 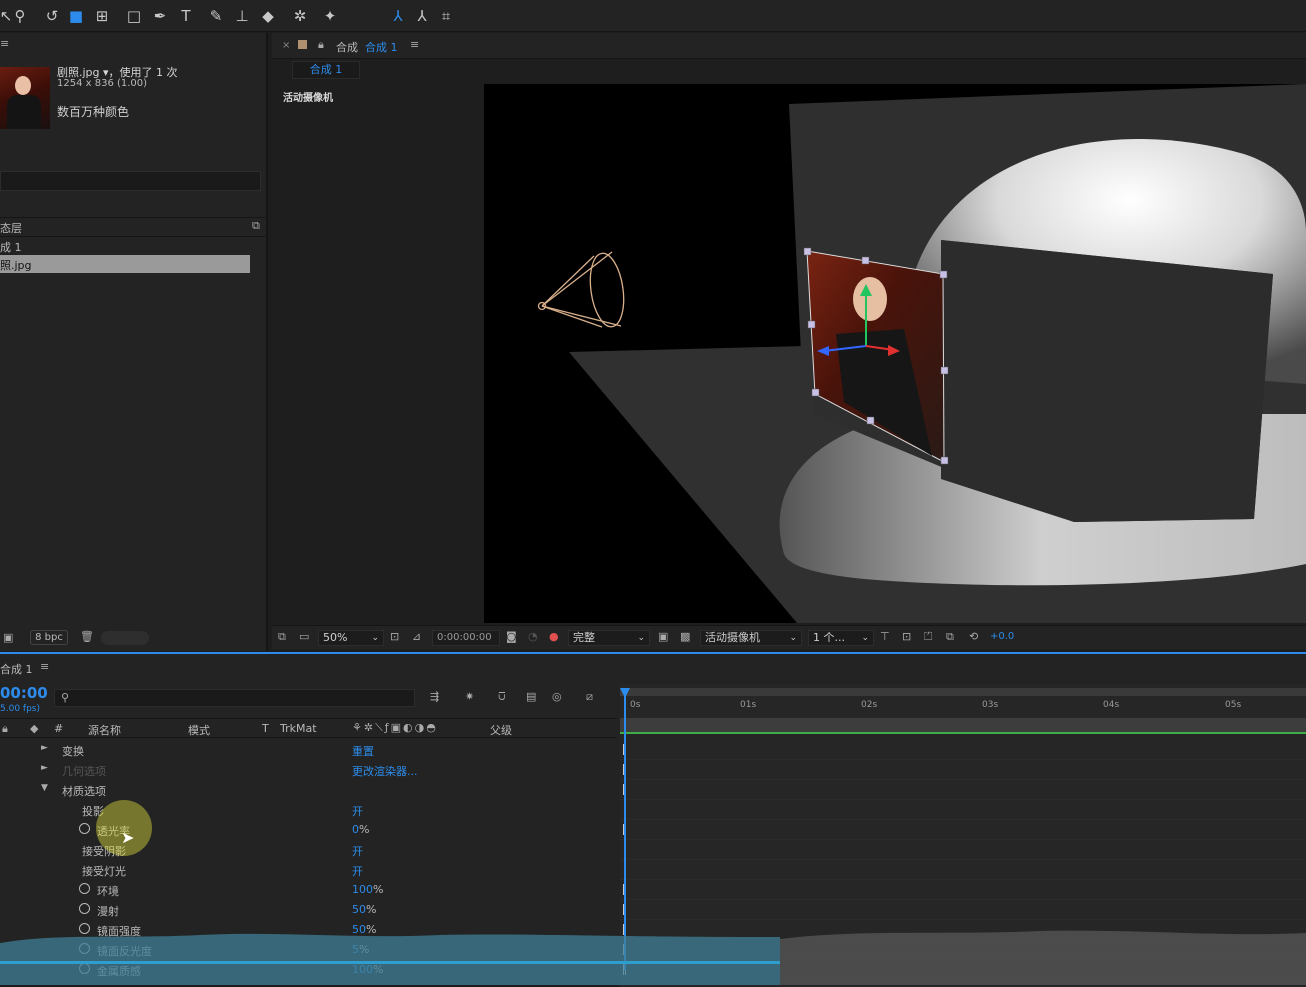 What do you see at coordinates (685, 636) in the screenshot?
I see `transparency-grid-icon: ▩` at bounding box center [685, 636].